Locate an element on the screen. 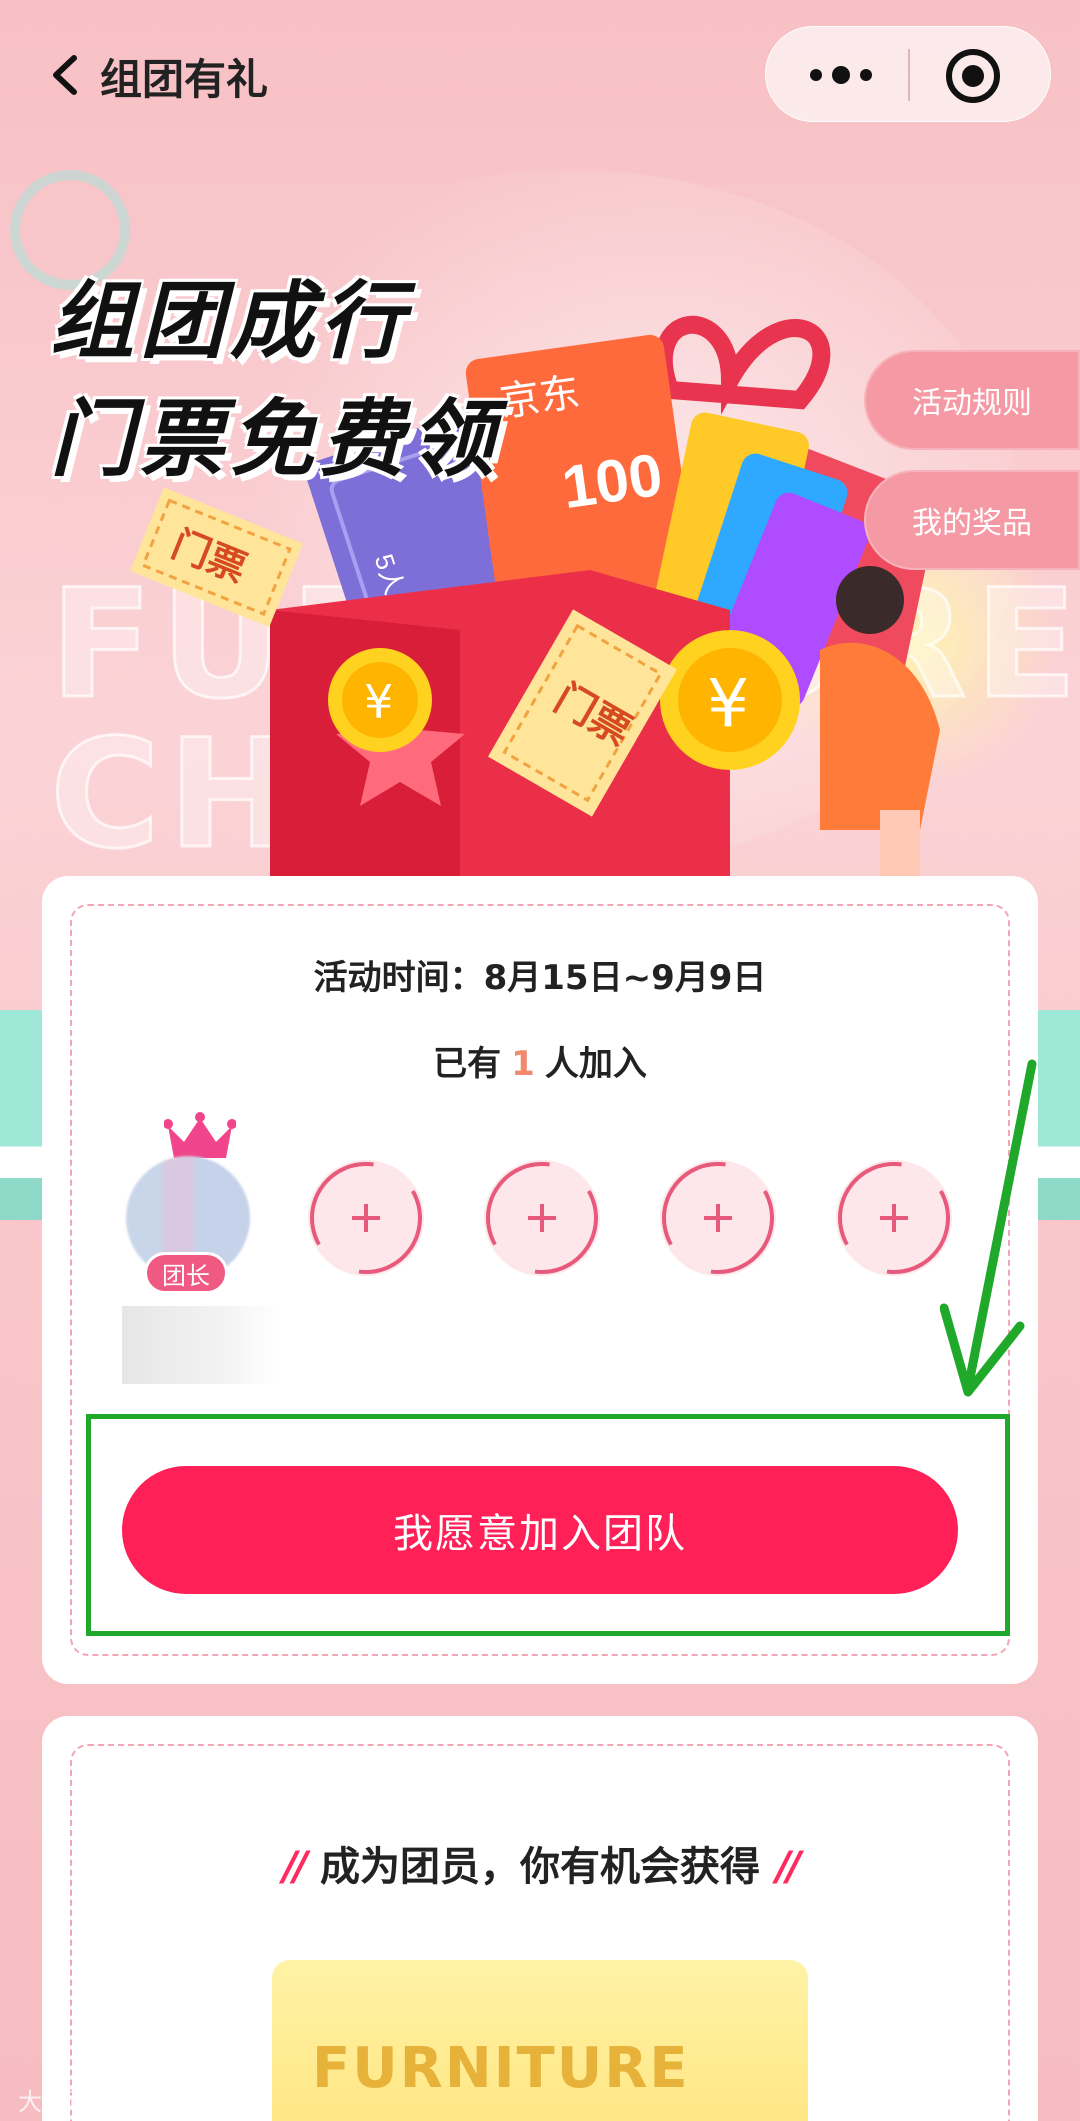 The width and height of the screenshot is (1080, 2121). benefits-title: // 成为团员，你有机会获得 // is located at coordinates (540, 1863).